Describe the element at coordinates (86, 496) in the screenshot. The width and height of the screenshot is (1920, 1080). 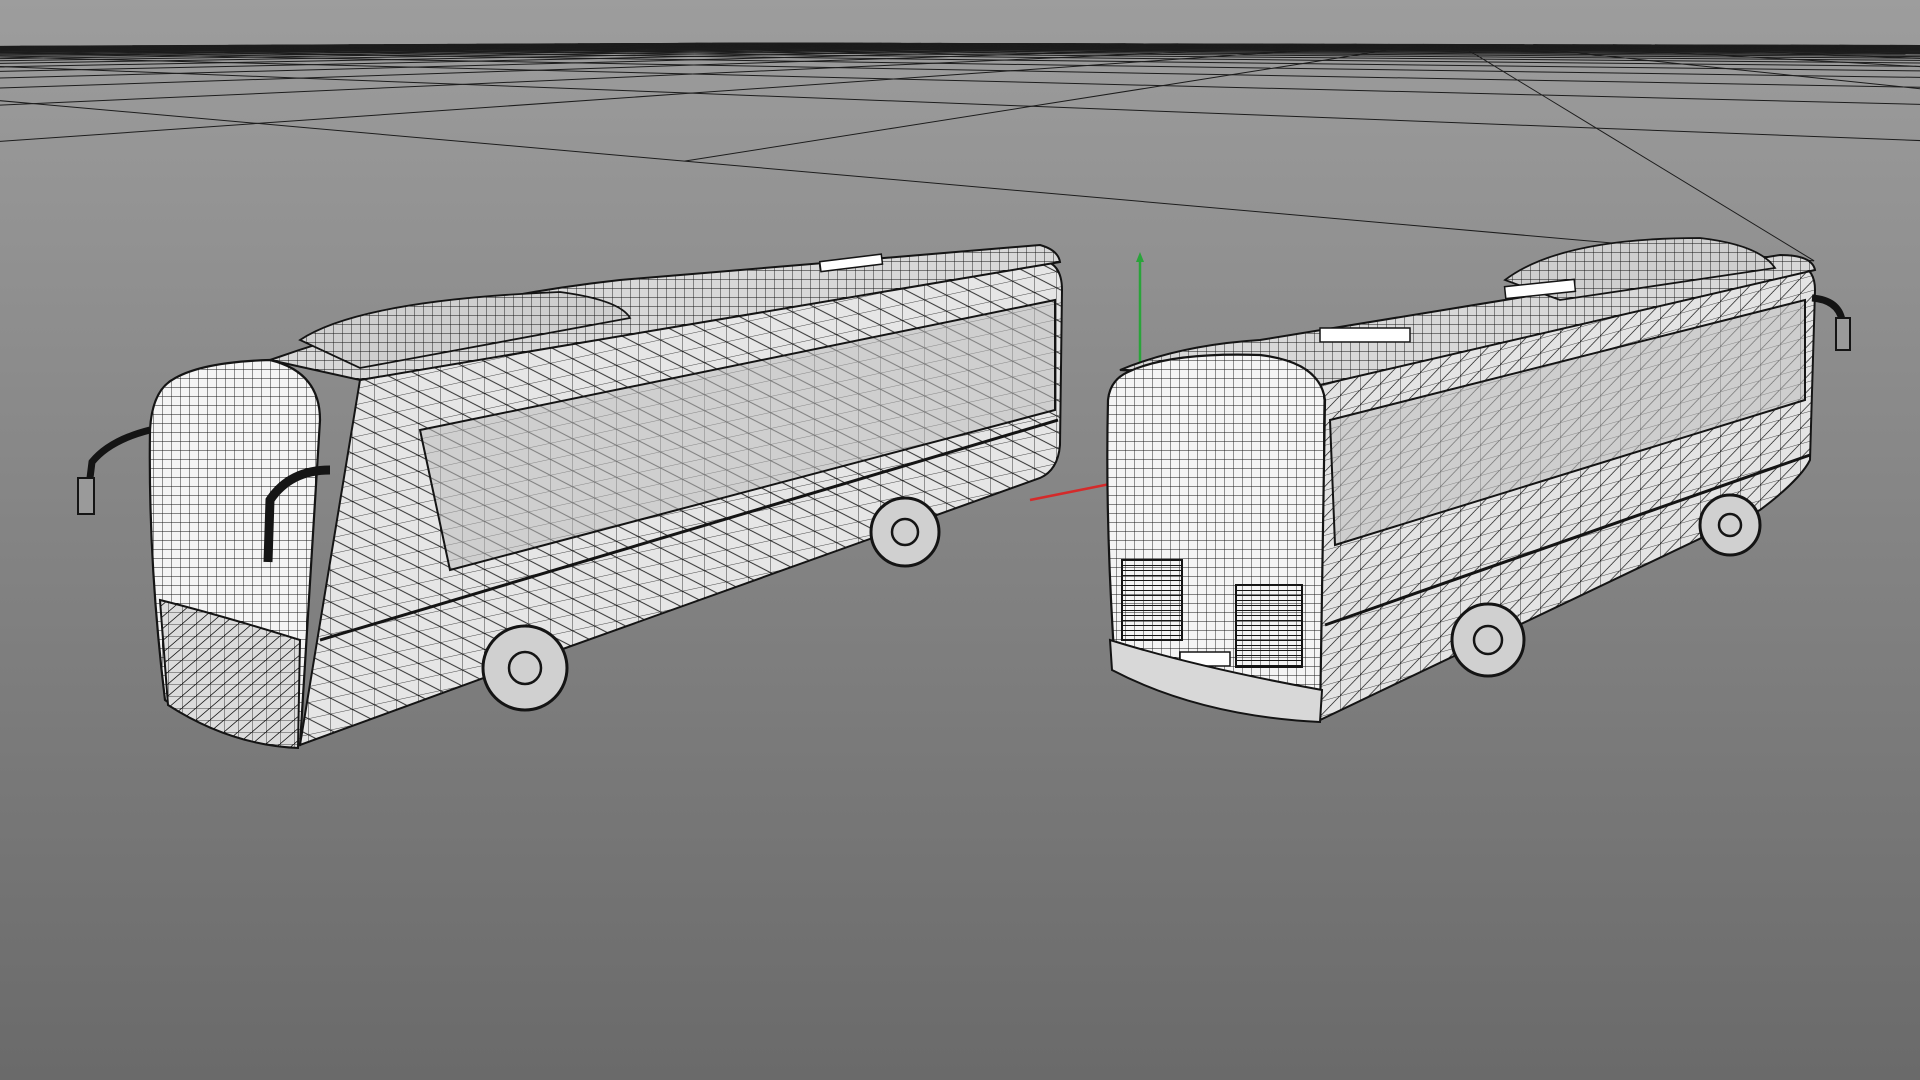
I see `bus-front-right-mirror-head` at that location.